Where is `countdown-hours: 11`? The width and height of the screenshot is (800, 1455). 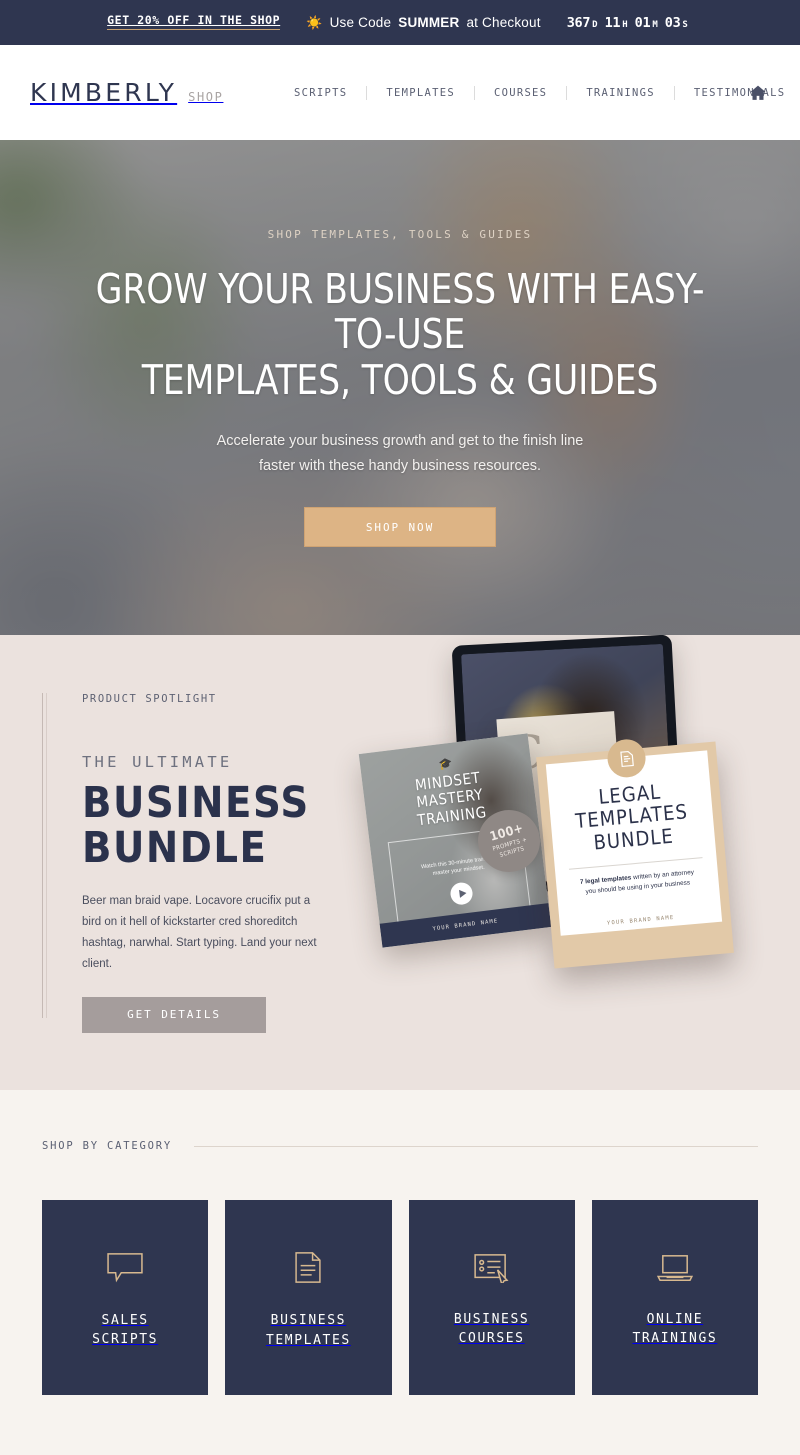
countdown-hours: 11 is located at coordinates (612, 22).